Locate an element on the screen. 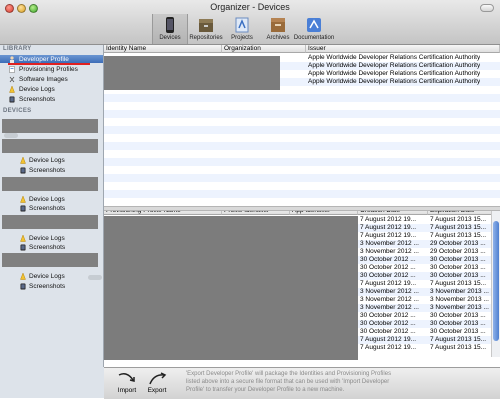 The height and width of the screenshot is (399, 500). sidebar-item-label: Software Images is located at coordinates (43, 79).